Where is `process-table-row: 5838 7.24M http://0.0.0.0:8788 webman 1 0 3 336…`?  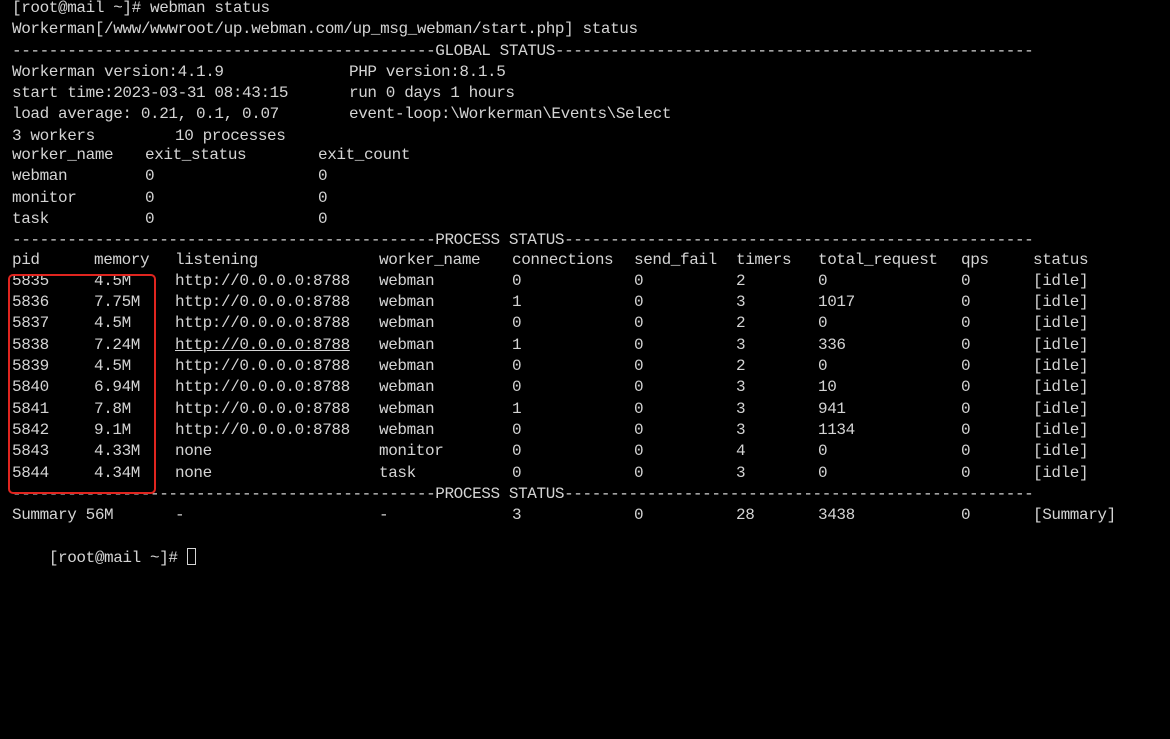 process-table-row: 5838 7.24M http://0.0.0.0:8788 webman 1 0 3 336… is located at coordinates (591, 345).